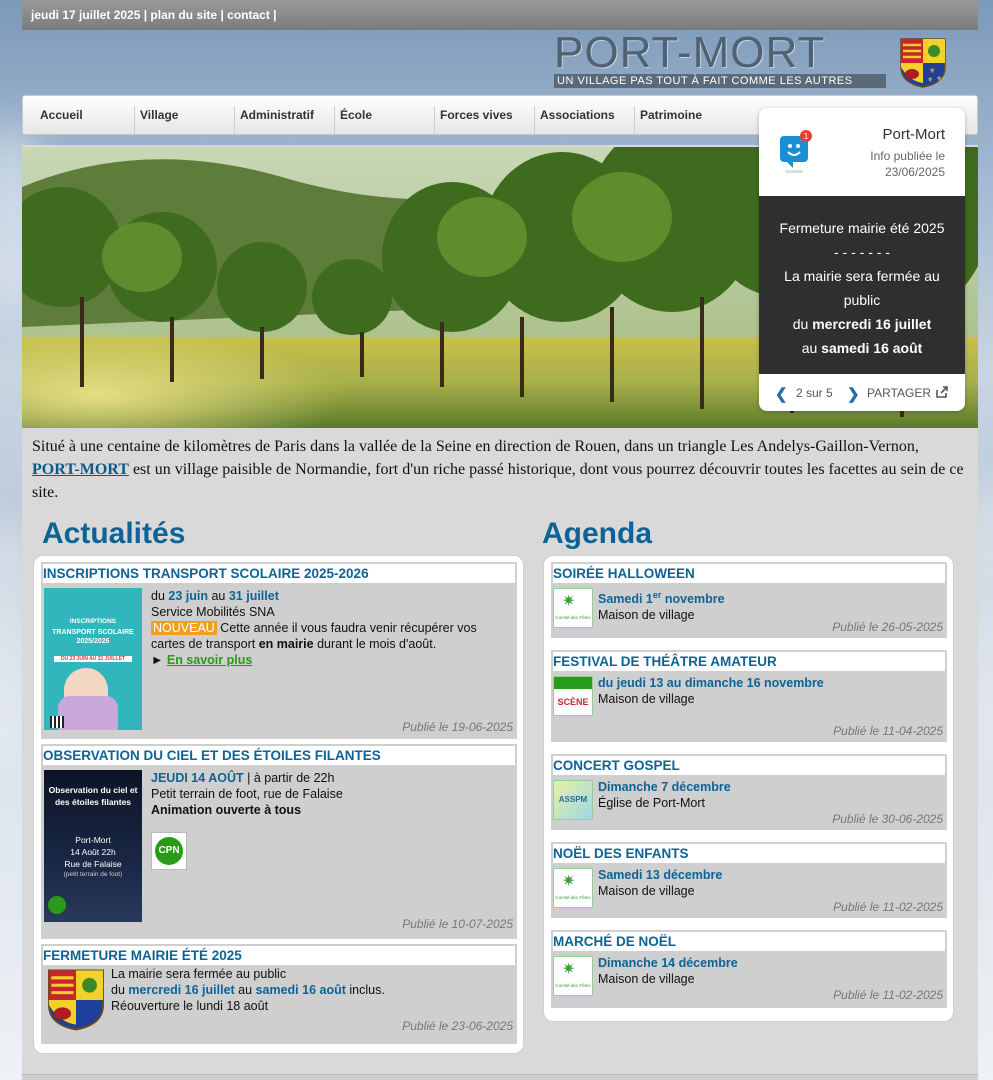 The width and height of the screenshot is (993, 1080). What do you see at coordinates (749, 661) in the screenshot?
I see `agenda-title: FESTIVAL DE THÉÂTRE AMATEUR` at bounding box center [749, 661].